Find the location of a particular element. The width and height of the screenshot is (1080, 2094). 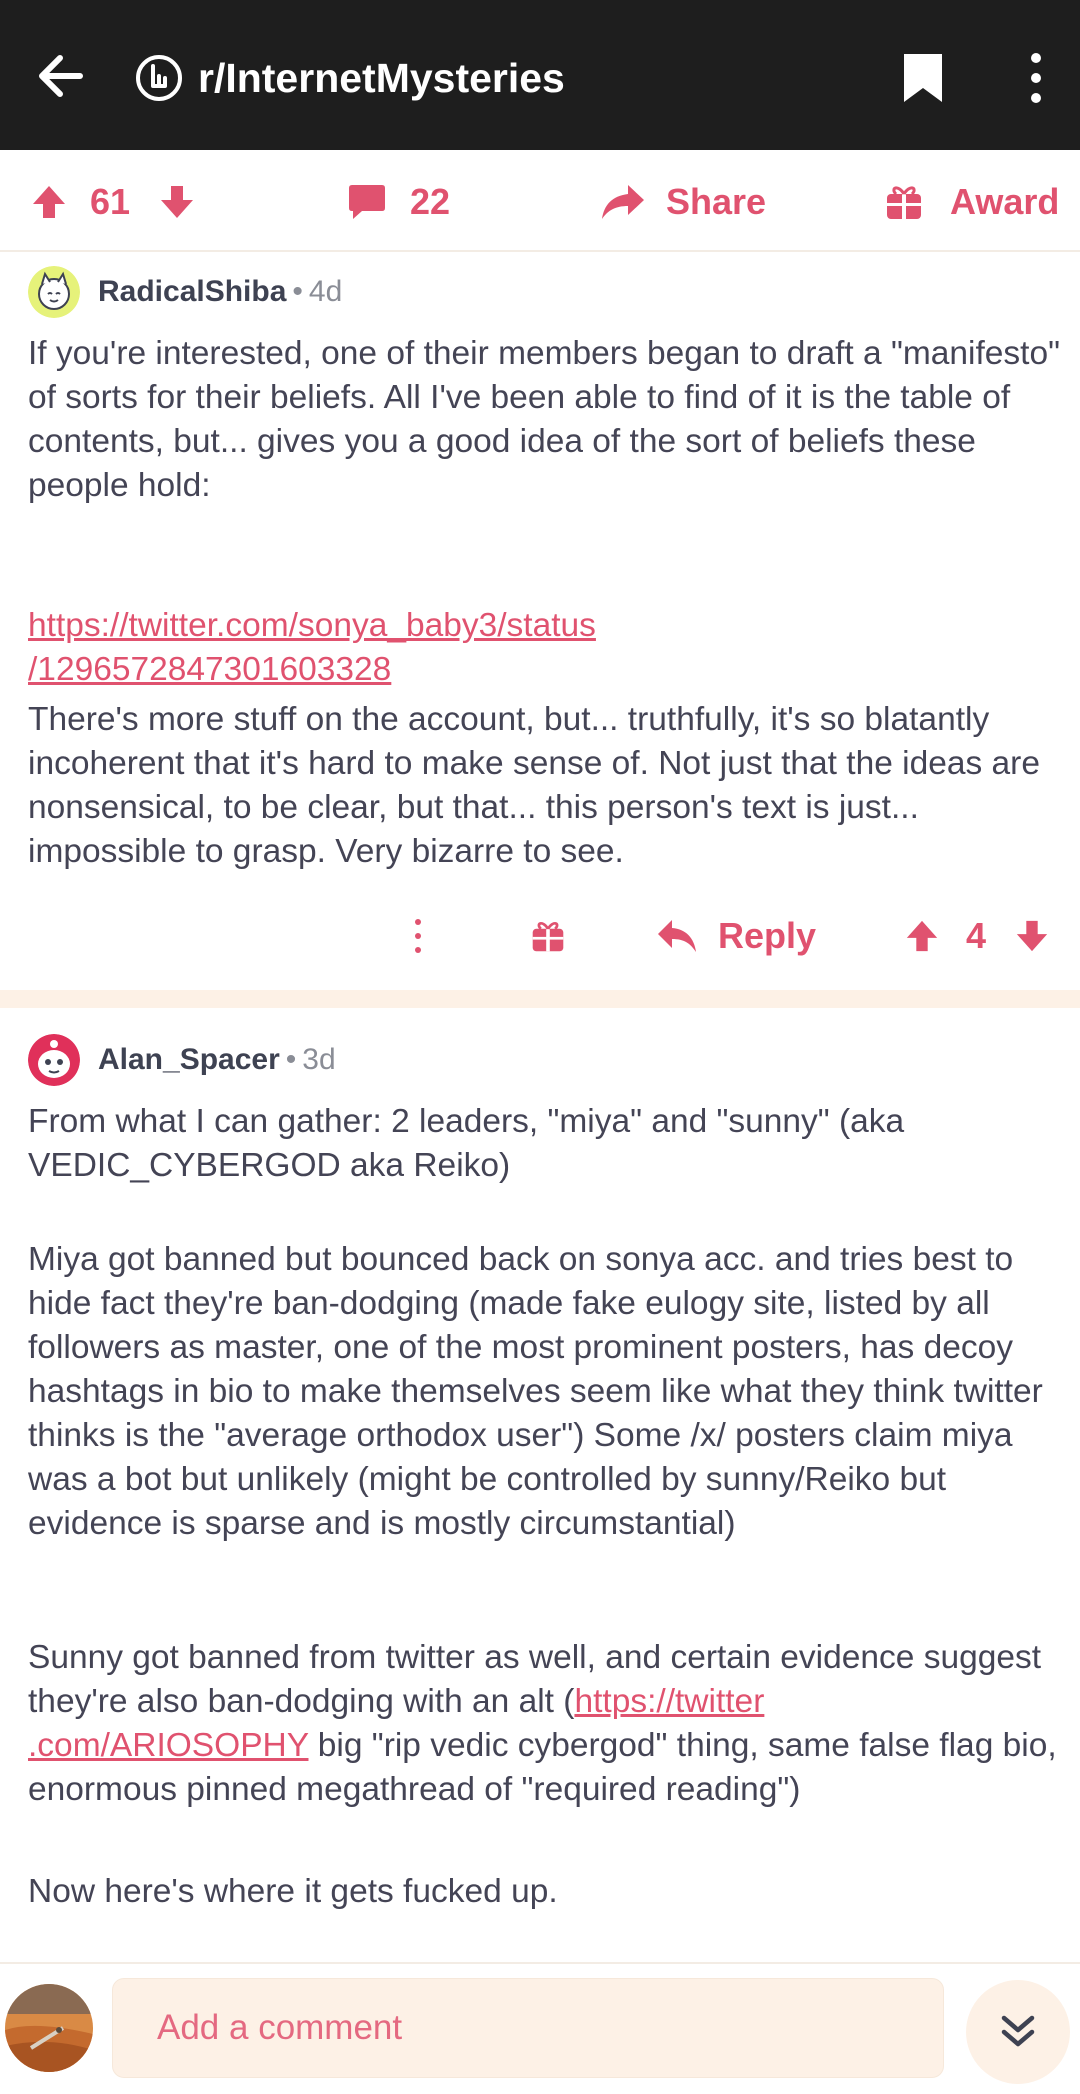

more-options-button is located at coordinates (1036, 78).